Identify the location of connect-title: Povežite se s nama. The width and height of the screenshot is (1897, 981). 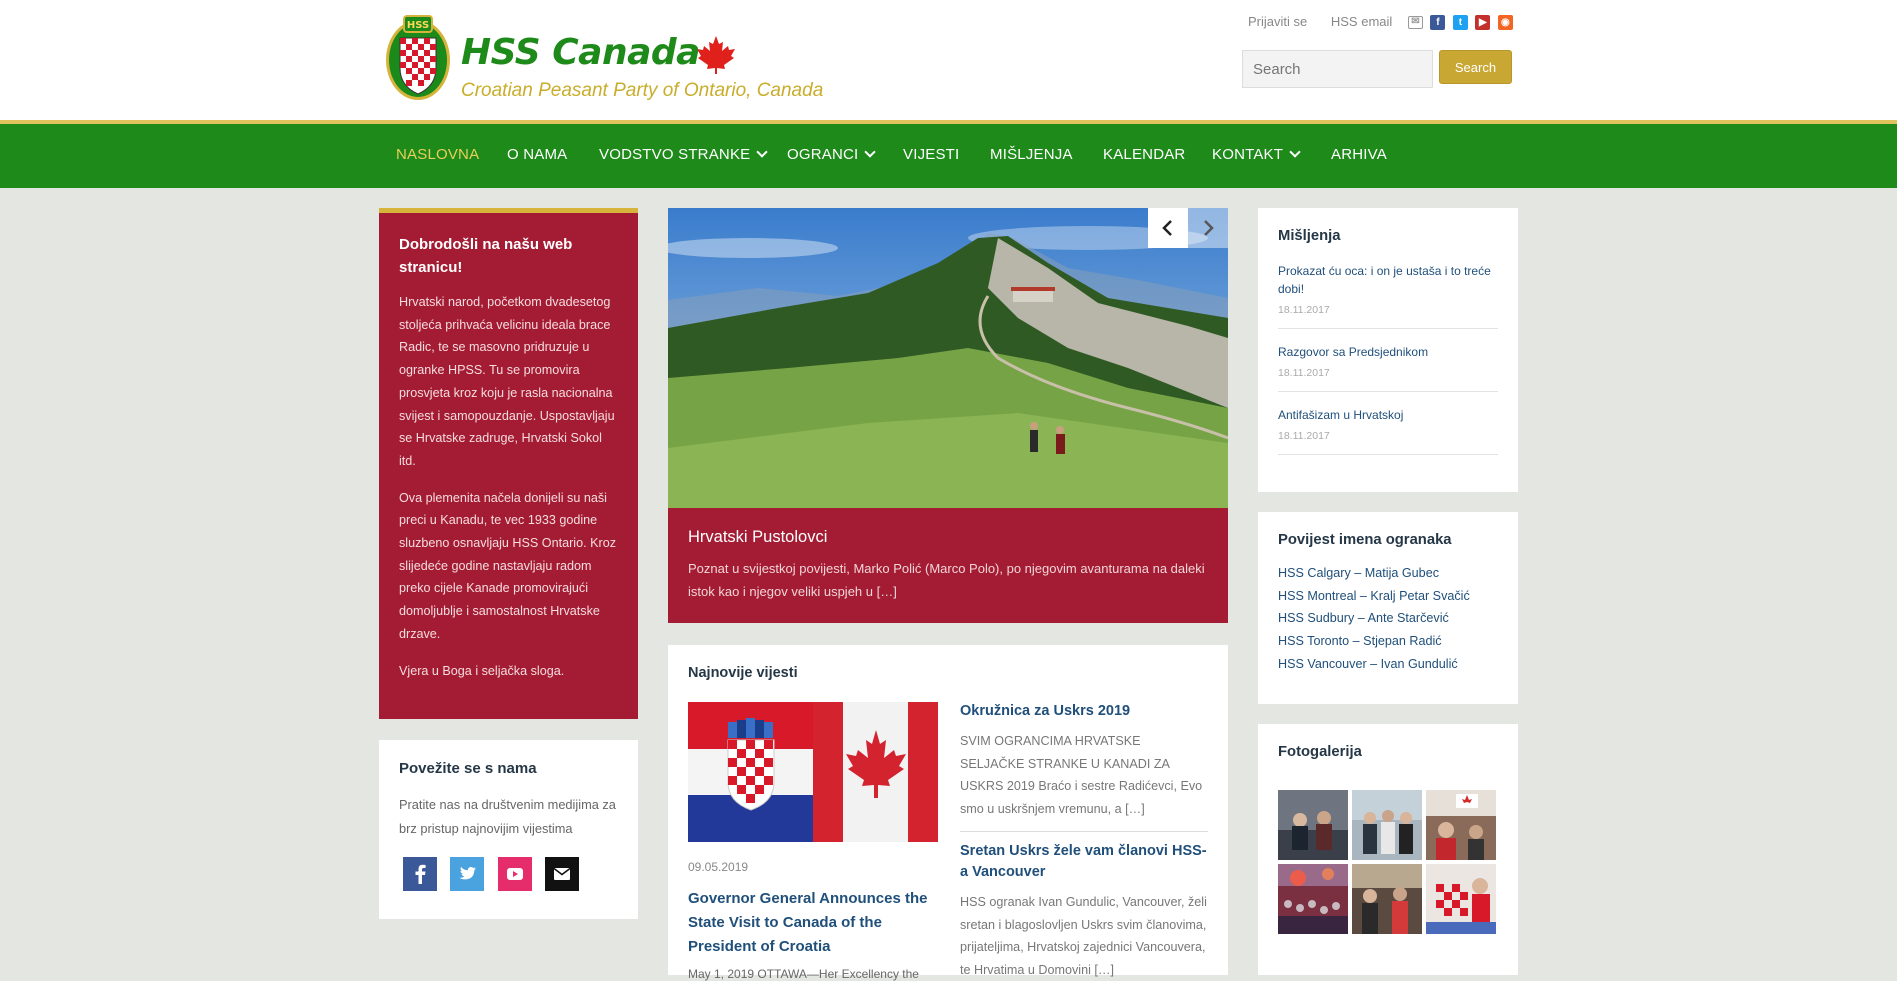
(468, 768).